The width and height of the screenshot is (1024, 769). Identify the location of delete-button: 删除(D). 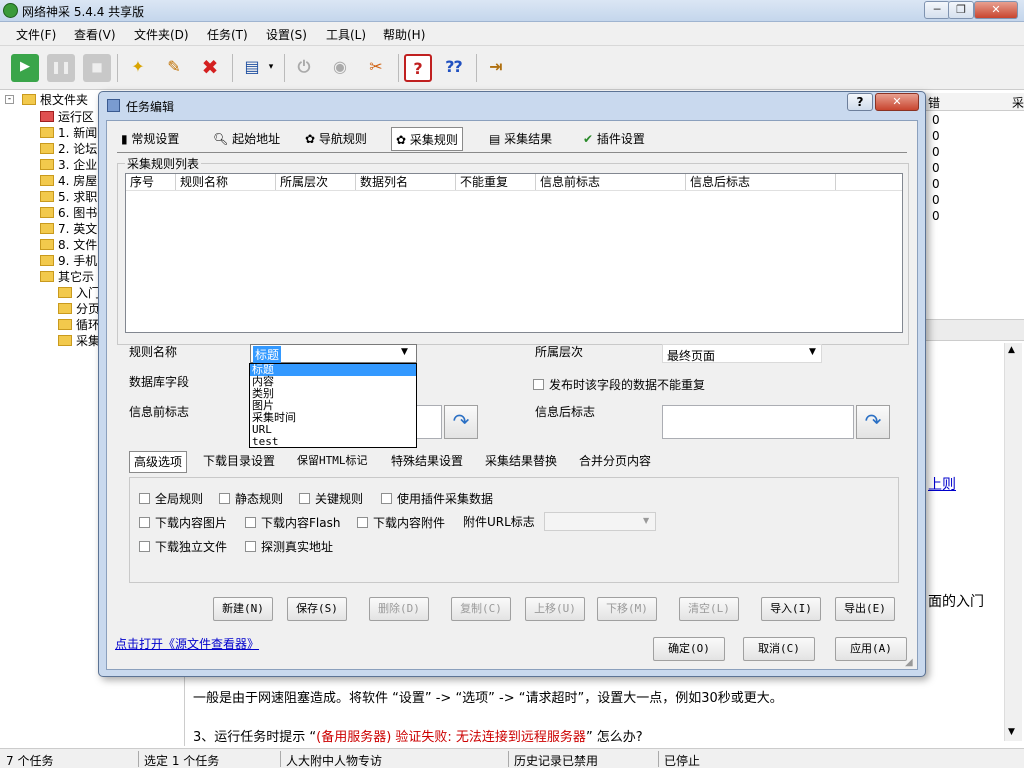
(399, 609).